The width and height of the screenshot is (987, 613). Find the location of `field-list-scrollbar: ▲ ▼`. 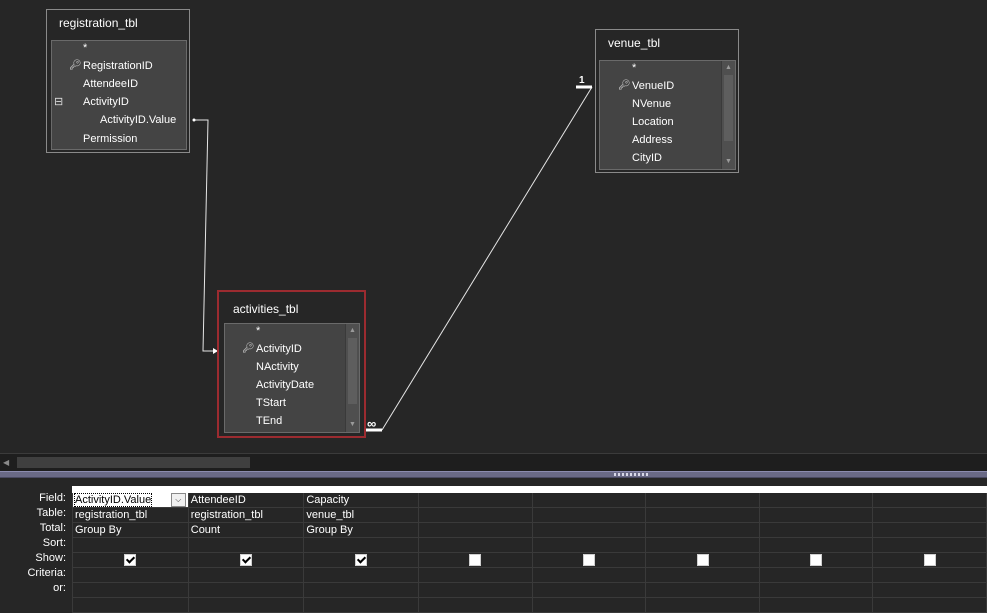

field-list-scrollbar: ▲ ▼ is located at coordinates (352, 378).